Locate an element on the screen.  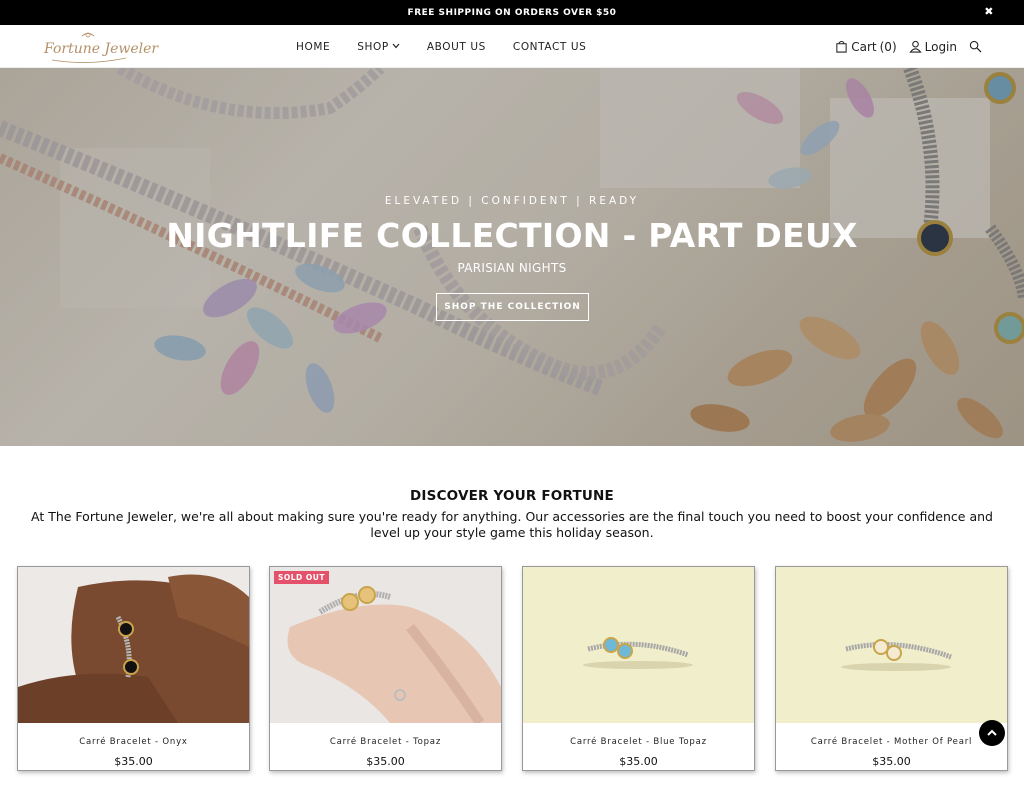
product-card: Carré Bracelet - Onyx $35.00 is located at coordinates (133, 668).